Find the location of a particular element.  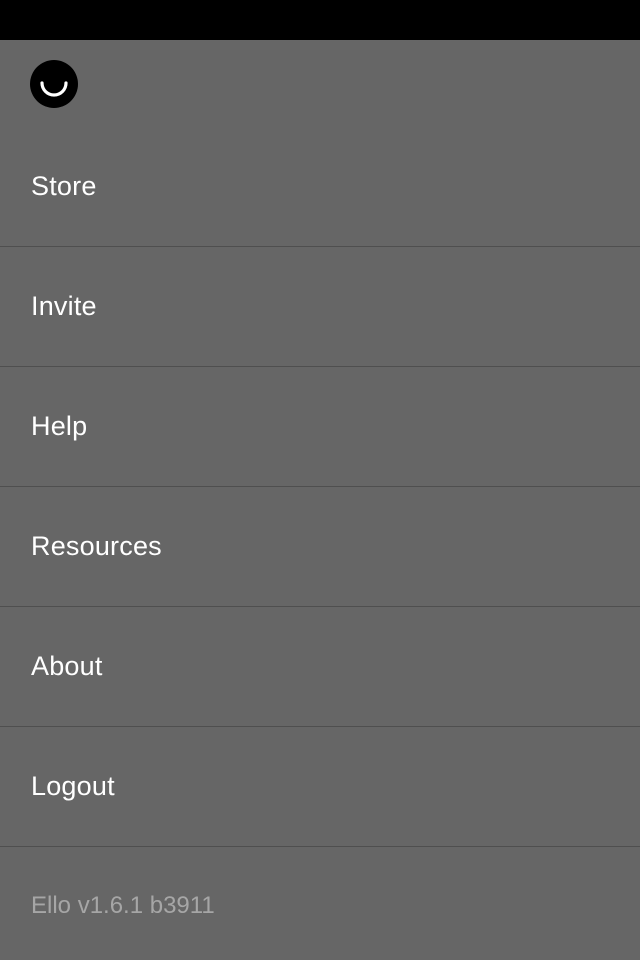

version-label: Ello v1.6.1 b3911 is located at coordinates (123, 905).